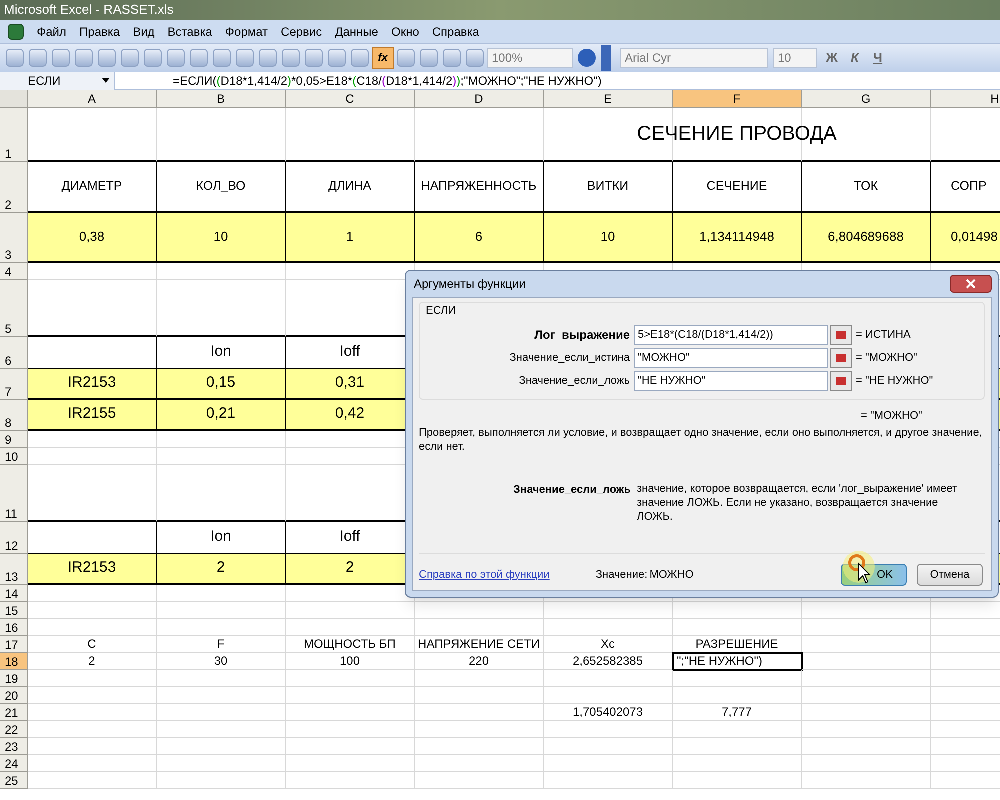 The width and height of the screenshot is (1000, 800). What do you see at coordinates (190, 31) in the screenshot?
I see `menu-item: Вставка` at bounding box center [190, 31].